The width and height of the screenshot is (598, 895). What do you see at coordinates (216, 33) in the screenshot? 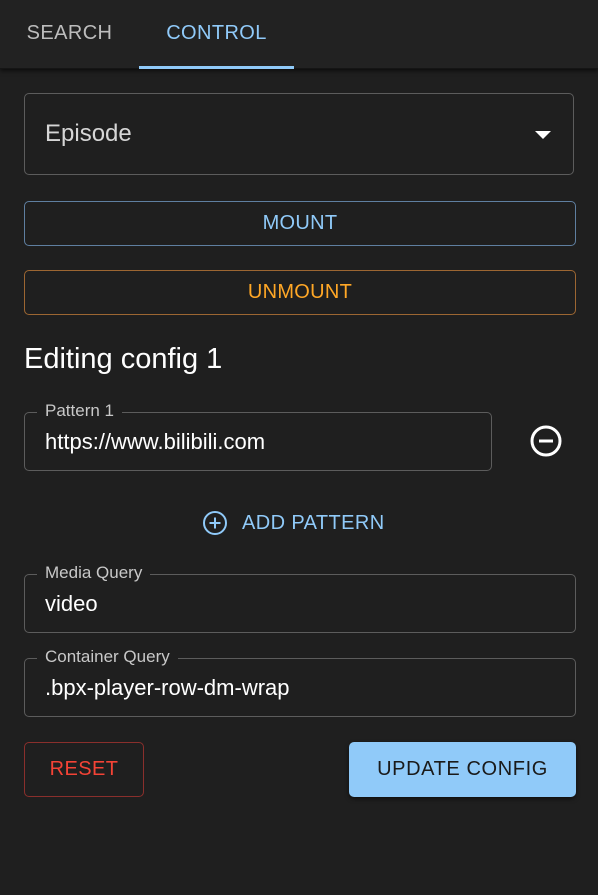
I see `tab-control: CONTROL` at bounding box center [216, 33].